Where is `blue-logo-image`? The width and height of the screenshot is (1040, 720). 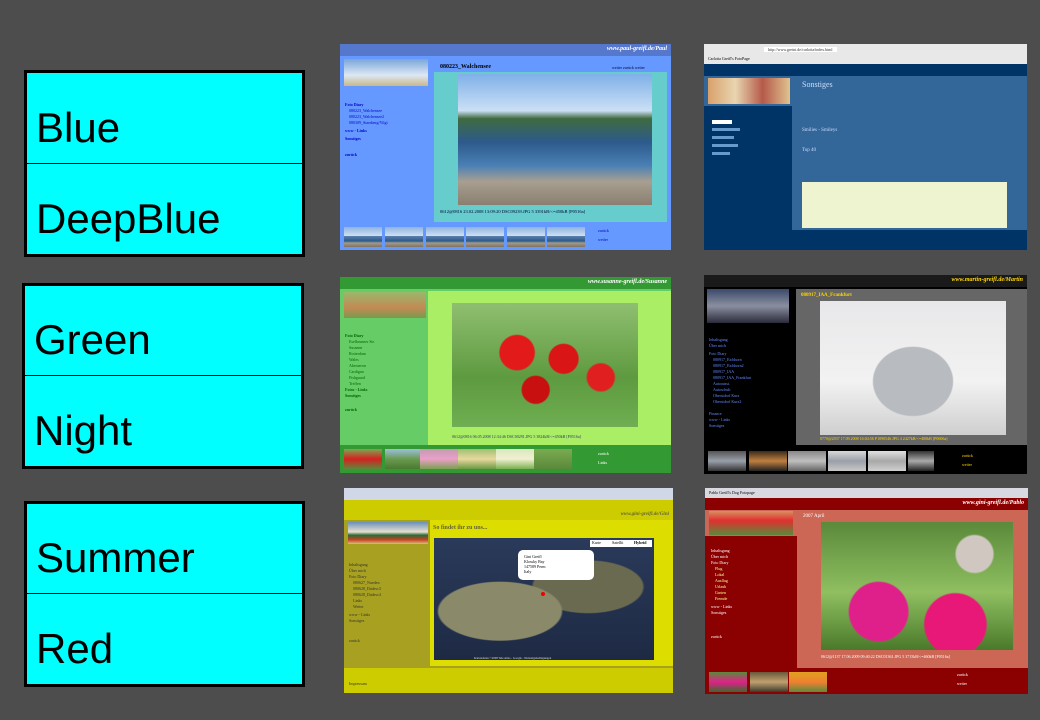 blue-logo-image is located at coordinates (386, 72).